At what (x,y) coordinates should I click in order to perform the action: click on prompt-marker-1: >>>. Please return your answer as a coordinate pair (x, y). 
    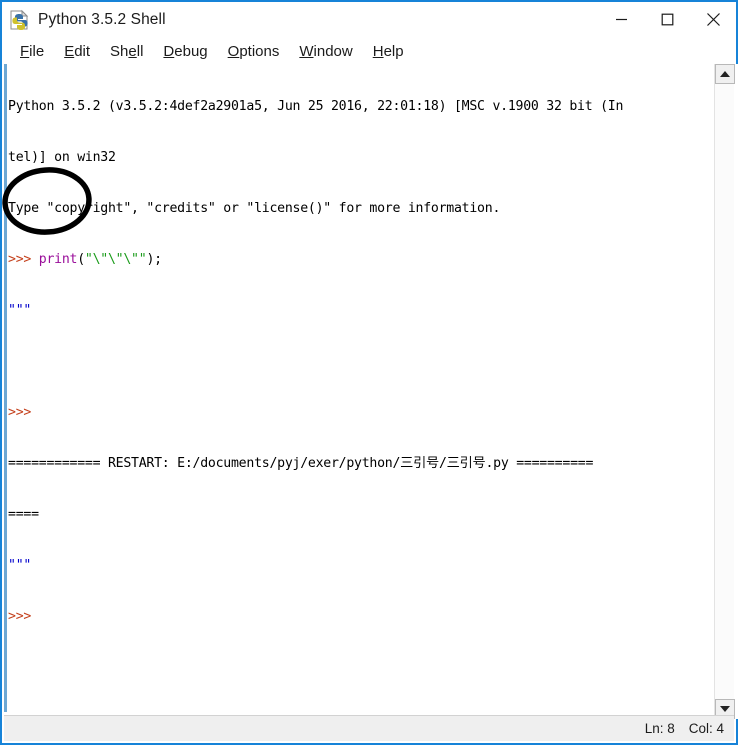
    Looking at the image, I should click on (23, 259).